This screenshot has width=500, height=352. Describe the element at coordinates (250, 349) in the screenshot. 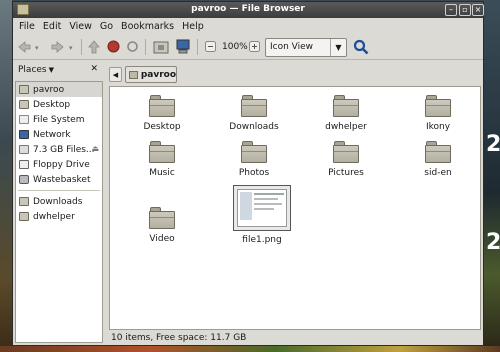

I see `desktop-background-bottom` at that location.